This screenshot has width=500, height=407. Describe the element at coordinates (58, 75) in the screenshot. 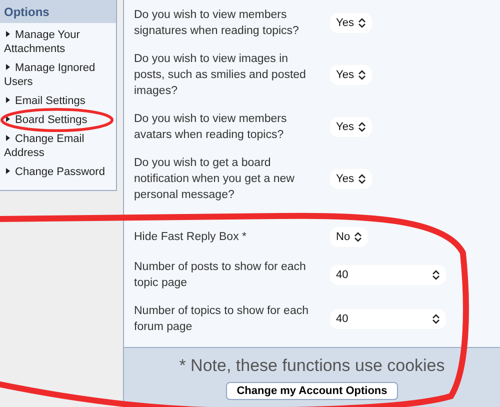

I see `sidebar-link: Manage Ignored Users` at that location.